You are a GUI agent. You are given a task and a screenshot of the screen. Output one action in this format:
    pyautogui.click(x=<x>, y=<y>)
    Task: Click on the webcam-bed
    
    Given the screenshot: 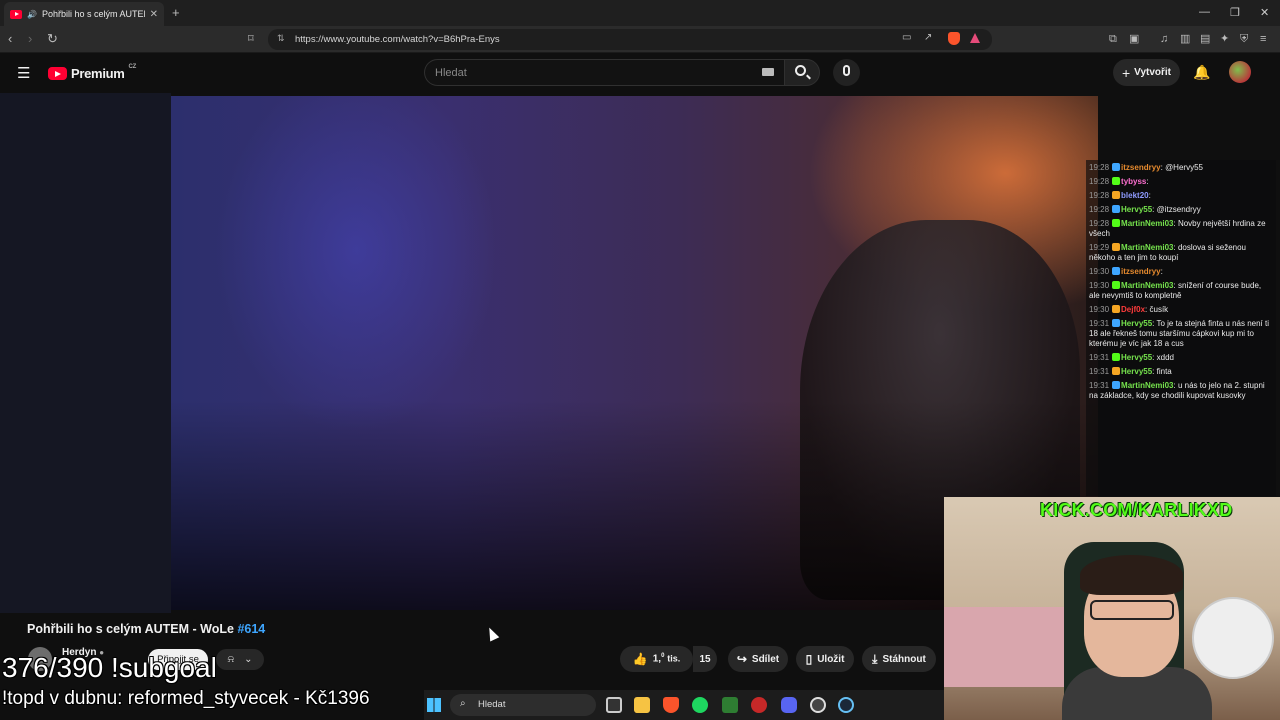 What is the action you would take?
    pyautogui.click(x=1004, y=647)
    